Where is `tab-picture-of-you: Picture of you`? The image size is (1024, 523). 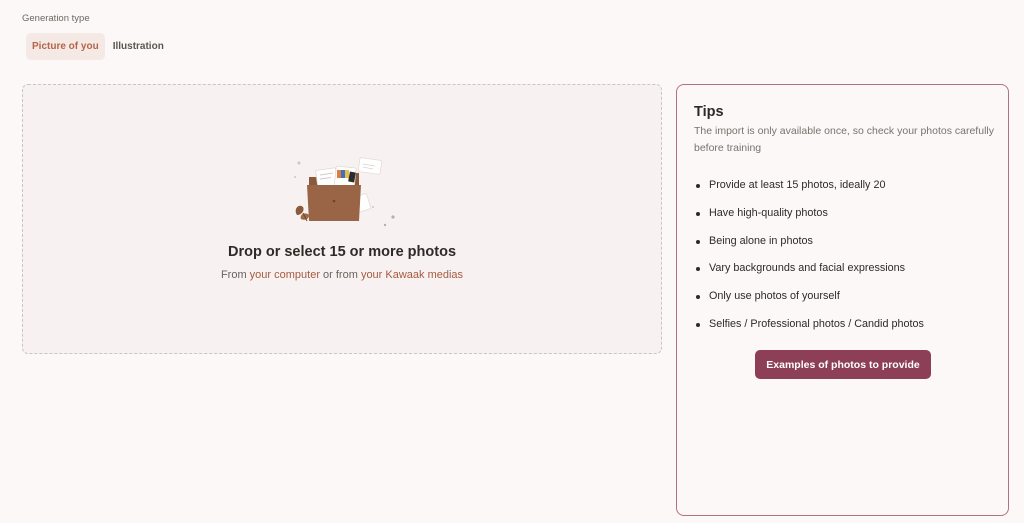 tab-picture-of-you: Picture of you is located at coordinates (65, 46).